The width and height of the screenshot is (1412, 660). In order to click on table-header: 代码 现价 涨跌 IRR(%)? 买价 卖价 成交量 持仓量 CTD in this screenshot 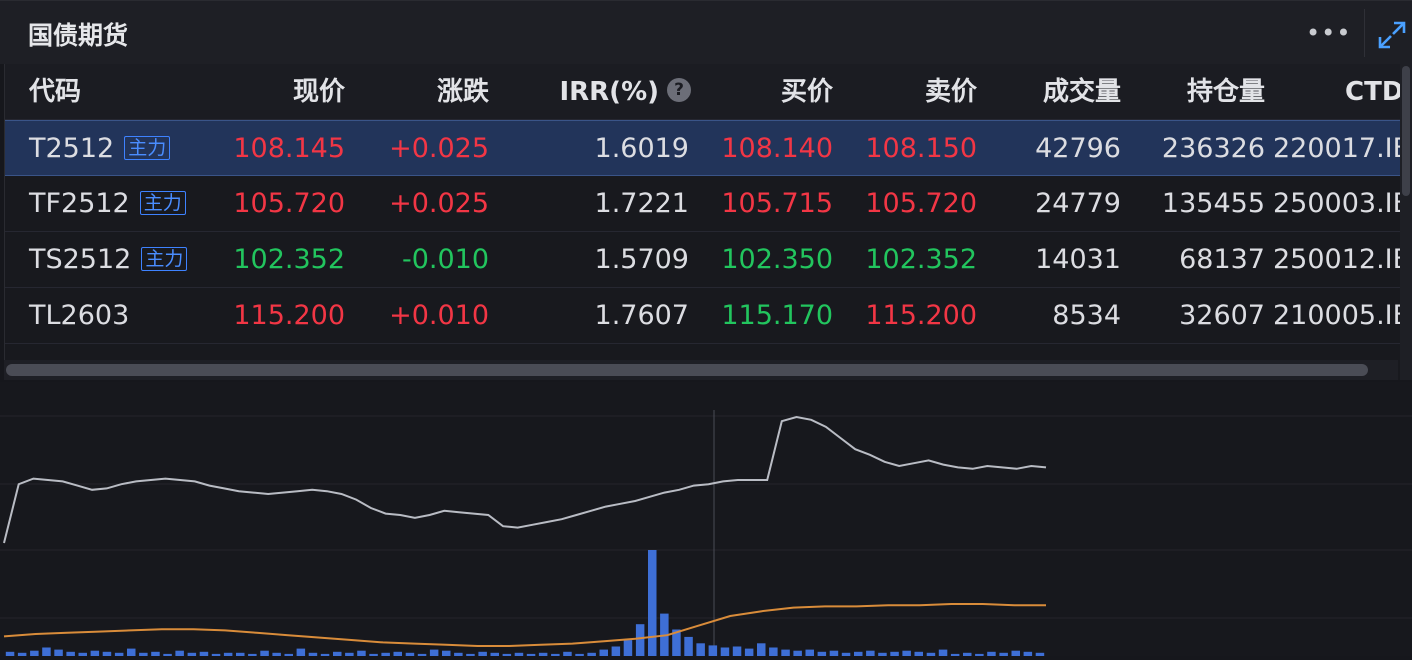, I will do `click(704, 92)`.